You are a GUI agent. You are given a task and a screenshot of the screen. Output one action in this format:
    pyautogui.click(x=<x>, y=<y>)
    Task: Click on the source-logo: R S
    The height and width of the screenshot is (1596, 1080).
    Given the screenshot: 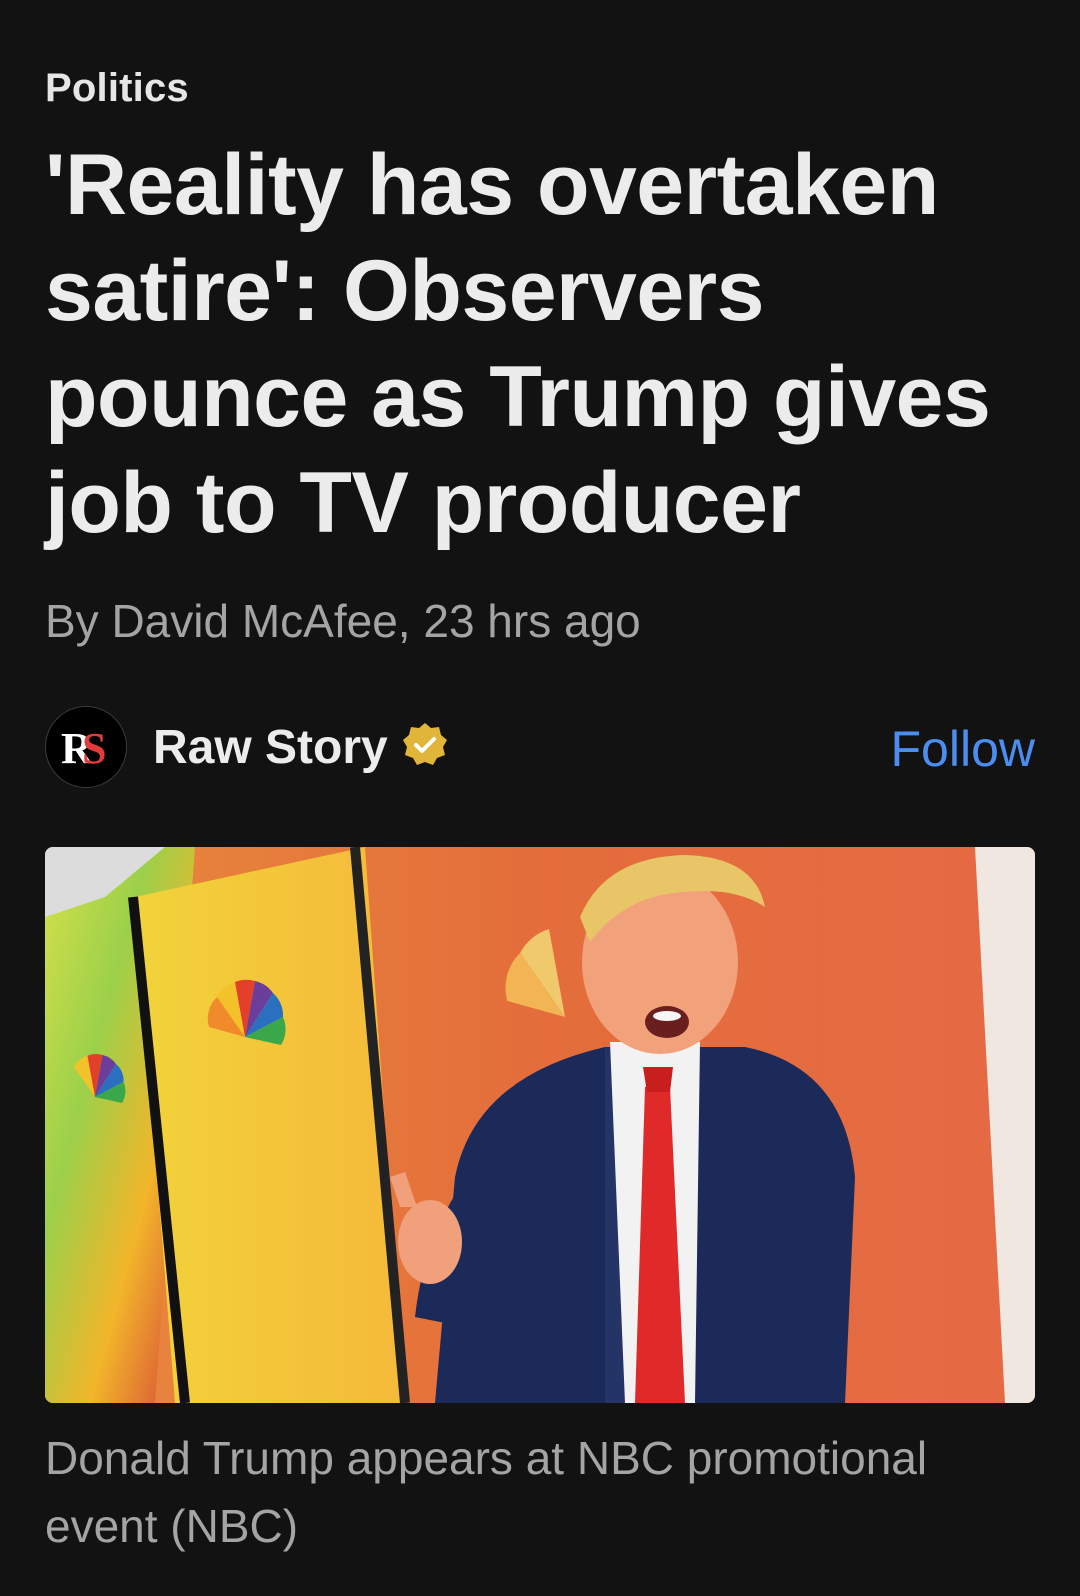 What is the action you would take?
    pyautogui.click(x=86, y=747)
    